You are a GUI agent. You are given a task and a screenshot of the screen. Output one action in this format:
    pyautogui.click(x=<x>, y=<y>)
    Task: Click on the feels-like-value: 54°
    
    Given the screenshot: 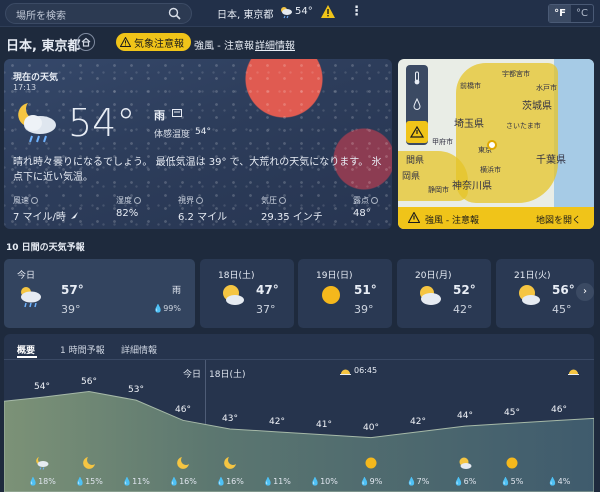 What is the action you would take?
    pyautogui.click(x=203, y=132)
    